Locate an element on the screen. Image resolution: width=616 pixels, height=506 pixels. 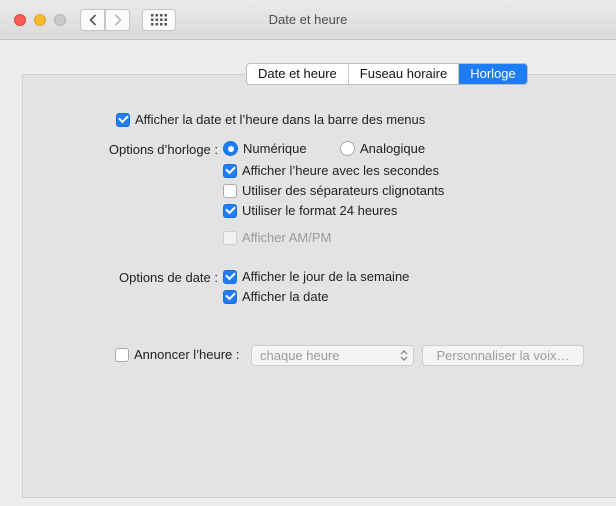
digital-option: Numérique is located at coordinates (265, 148).